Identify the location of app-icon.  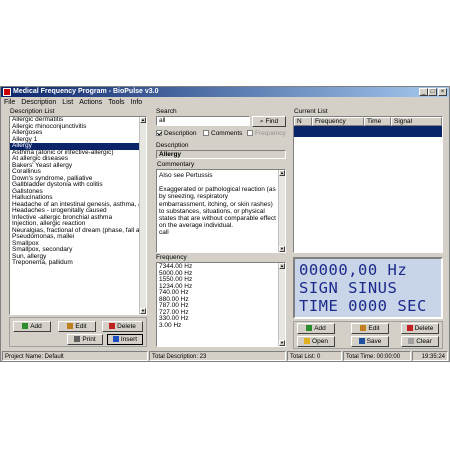
(7, 92).